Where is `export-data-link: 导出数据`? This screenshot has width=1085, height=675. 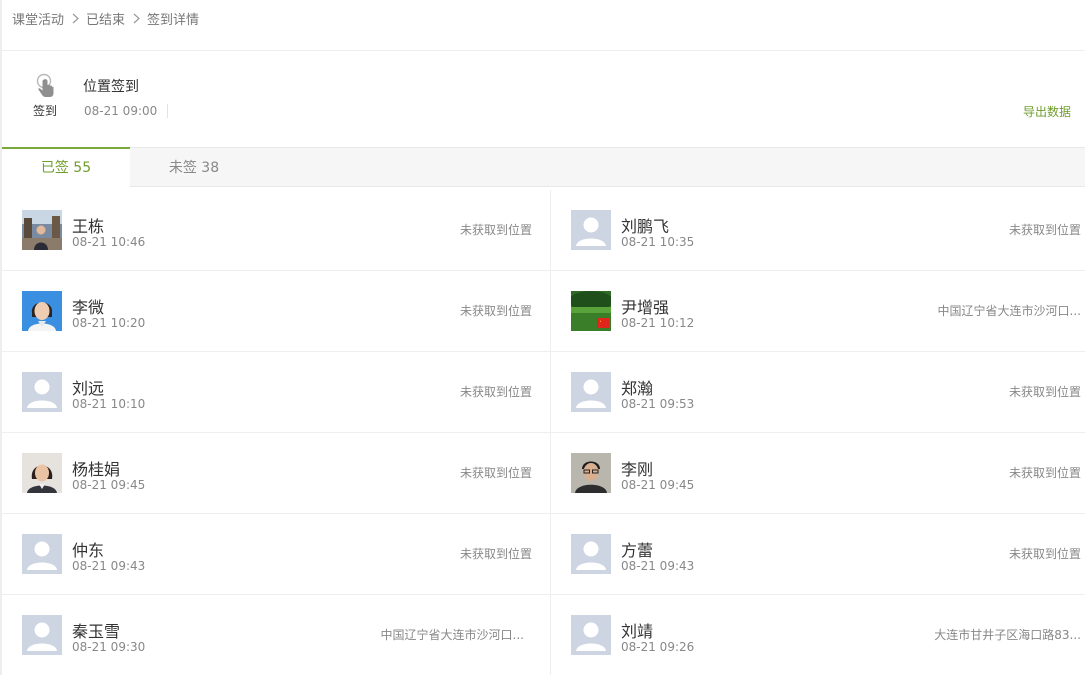
export-data-link: 导出数据 is located at coordinates (1047, 111).